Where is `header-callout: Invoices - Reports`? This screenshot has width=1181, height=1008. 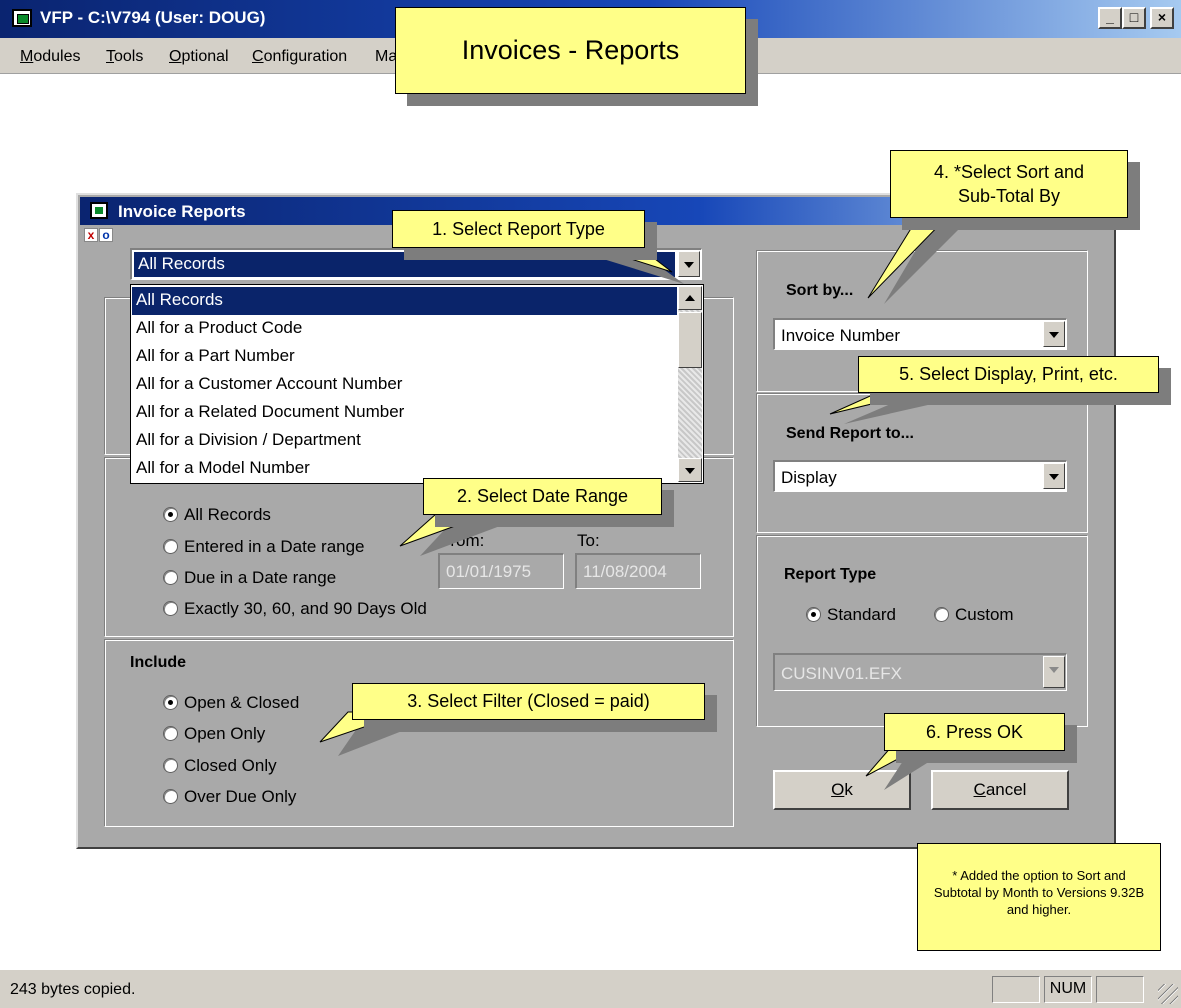 header-callout: Invoices - Reports is located at coordinates (570, 50).